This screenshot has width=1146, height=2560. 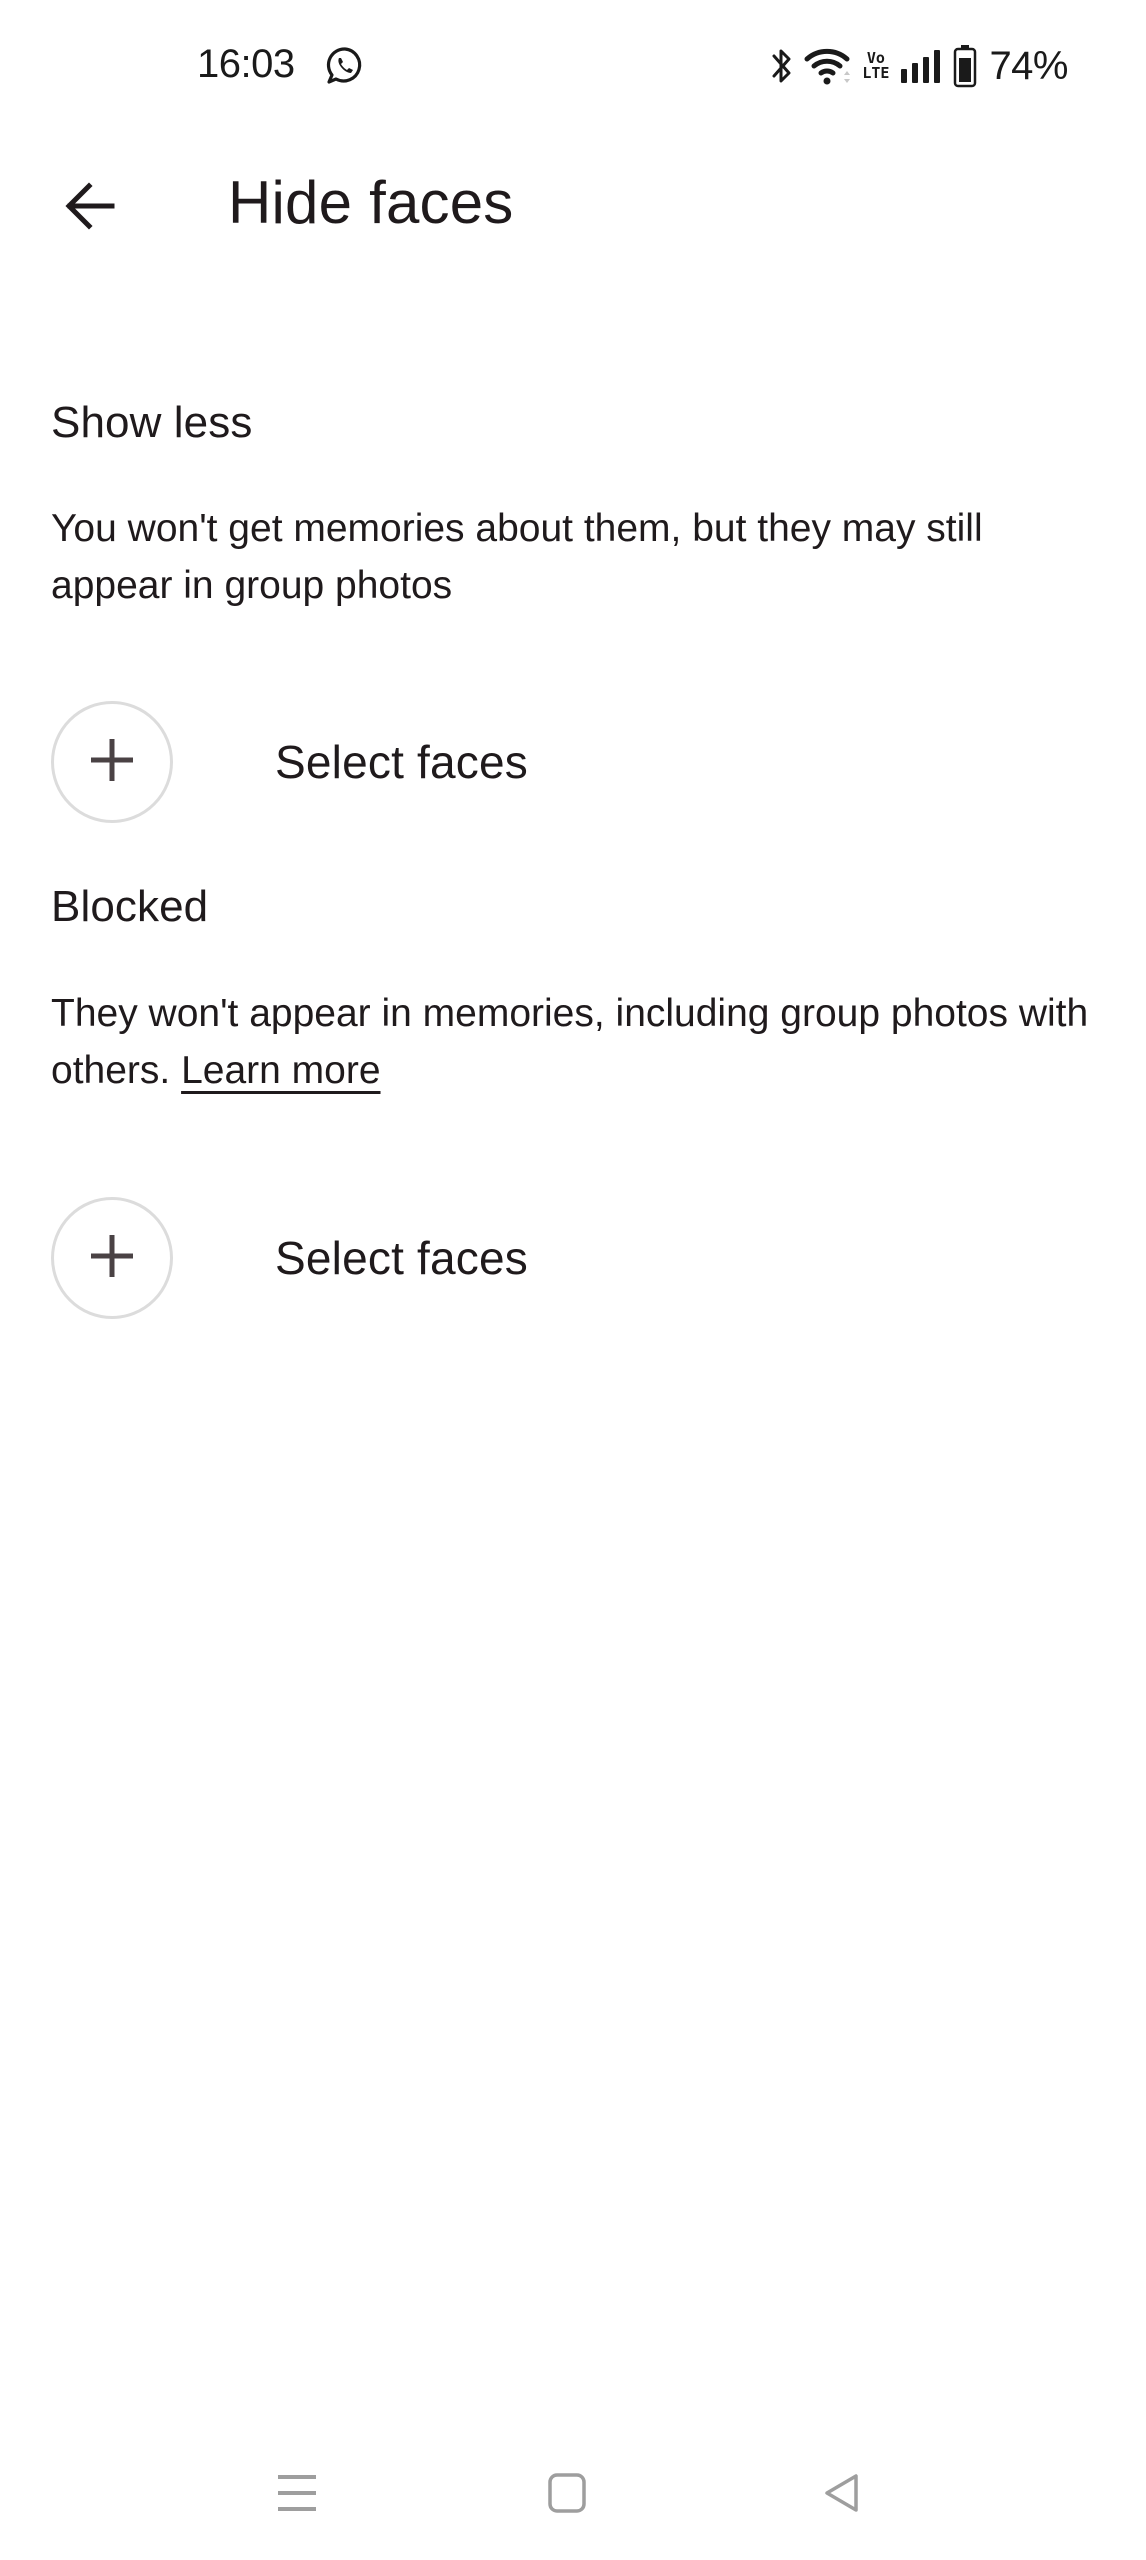 I want to click on arrow-back-icon, so click(x=90, y=208).